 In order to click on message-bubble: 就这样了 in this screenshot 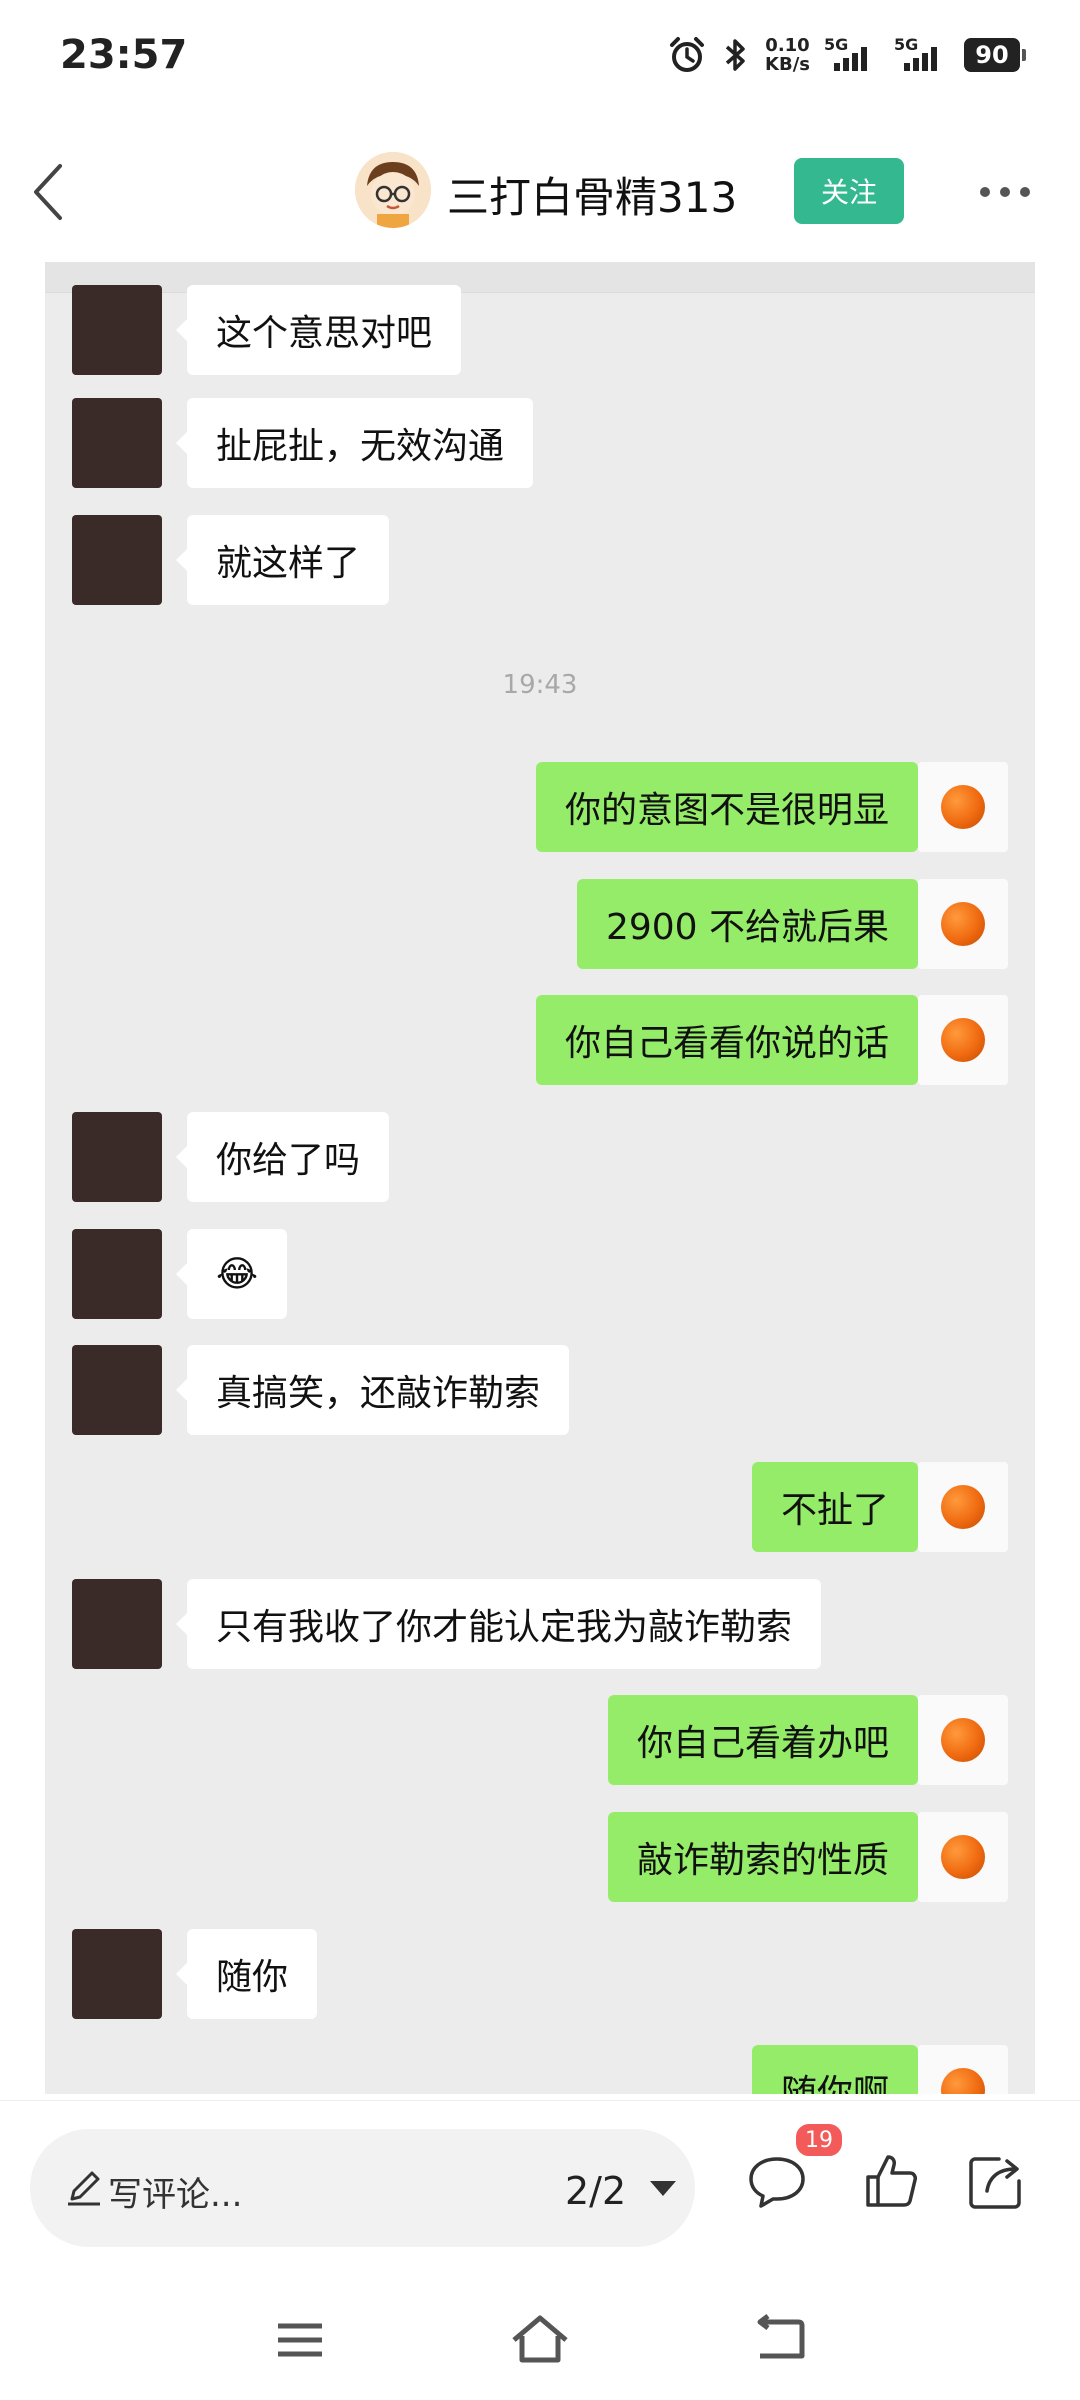, I will do `click(282, 560)`.